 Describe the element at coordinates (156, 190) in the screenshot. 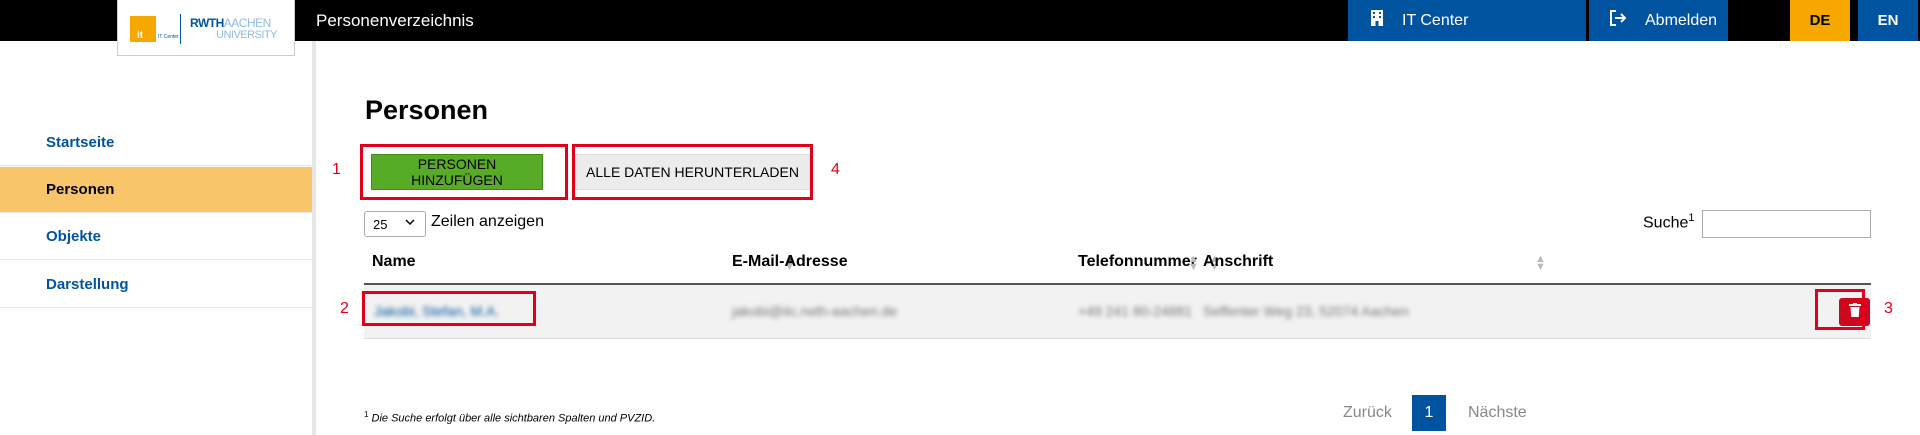

I see `sidebar-item-personen: Personen` at that location.